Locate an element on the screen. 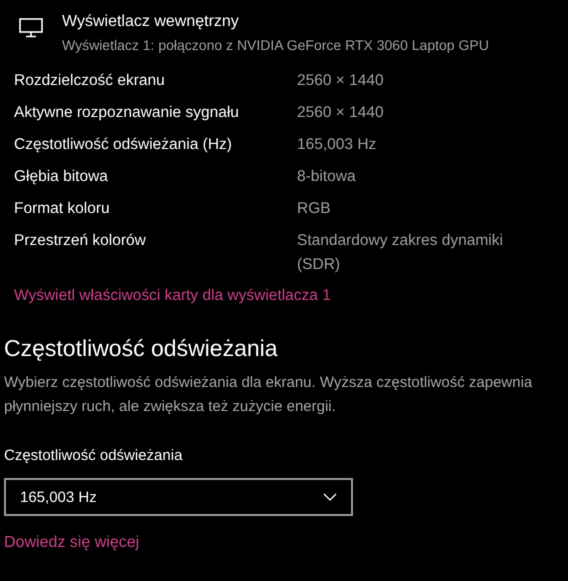 The height and width of the screenshot is (581, 568). property-label: Rozdzielczość ekranu is located at coordinates (90, 81).